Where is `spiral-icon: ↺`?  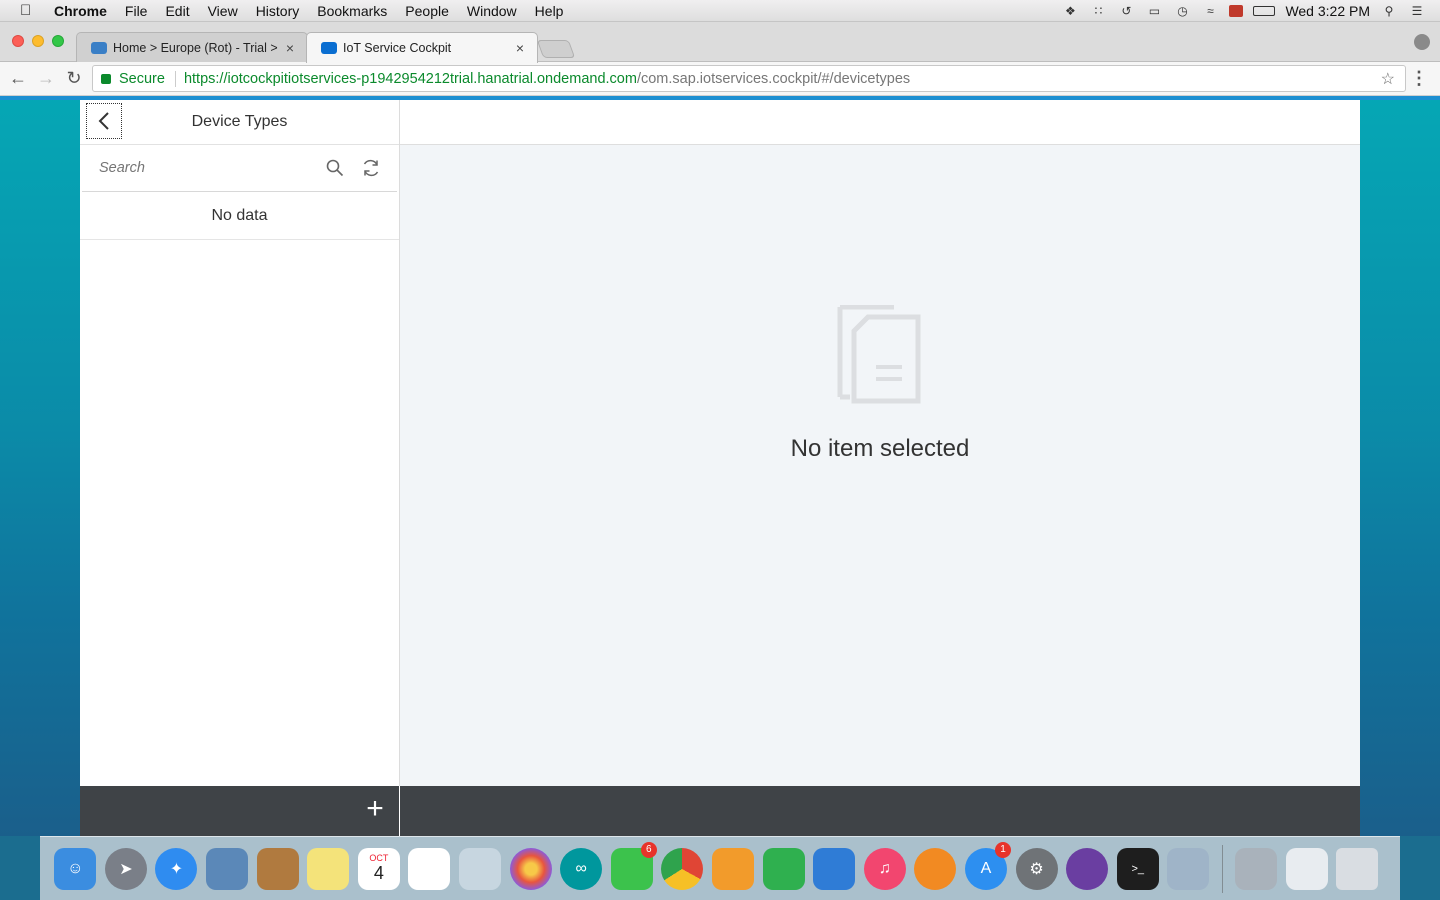 spiral-icon: ↺ is located at coordinates (1126, 11).